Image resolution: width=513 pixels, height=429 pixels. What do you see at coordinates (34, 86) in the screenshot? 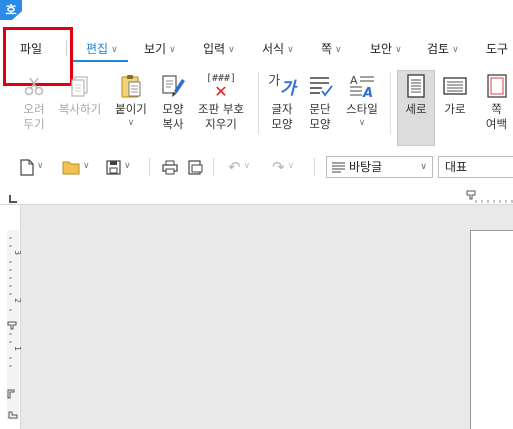
I see `scissors-icon` at bounding box center [34, 86].